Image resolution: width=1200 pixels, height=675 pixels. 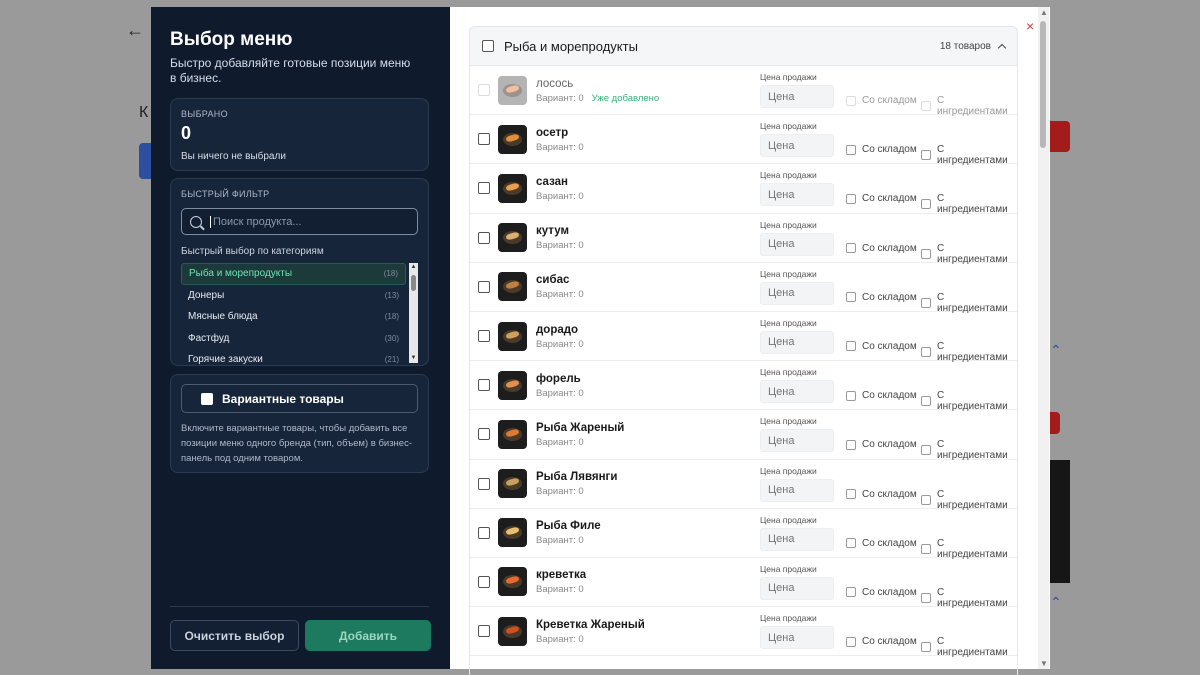 What do you see at coordinates (889, 494) in the screenshot?
I see `with-stock-label: Со складом` at bounding box center [889, 494].